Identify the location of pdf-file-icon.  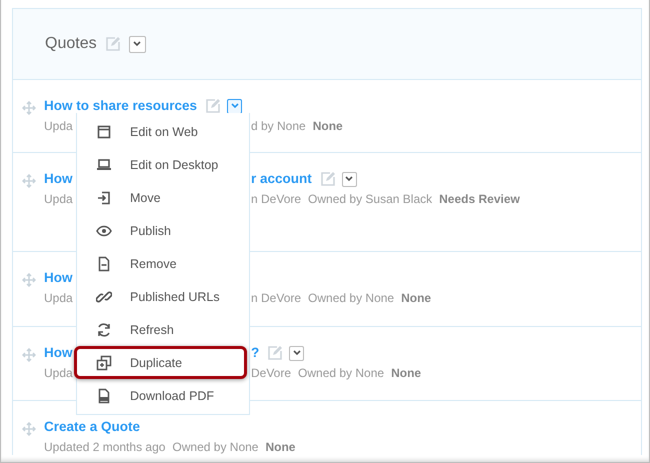
(104, 396).